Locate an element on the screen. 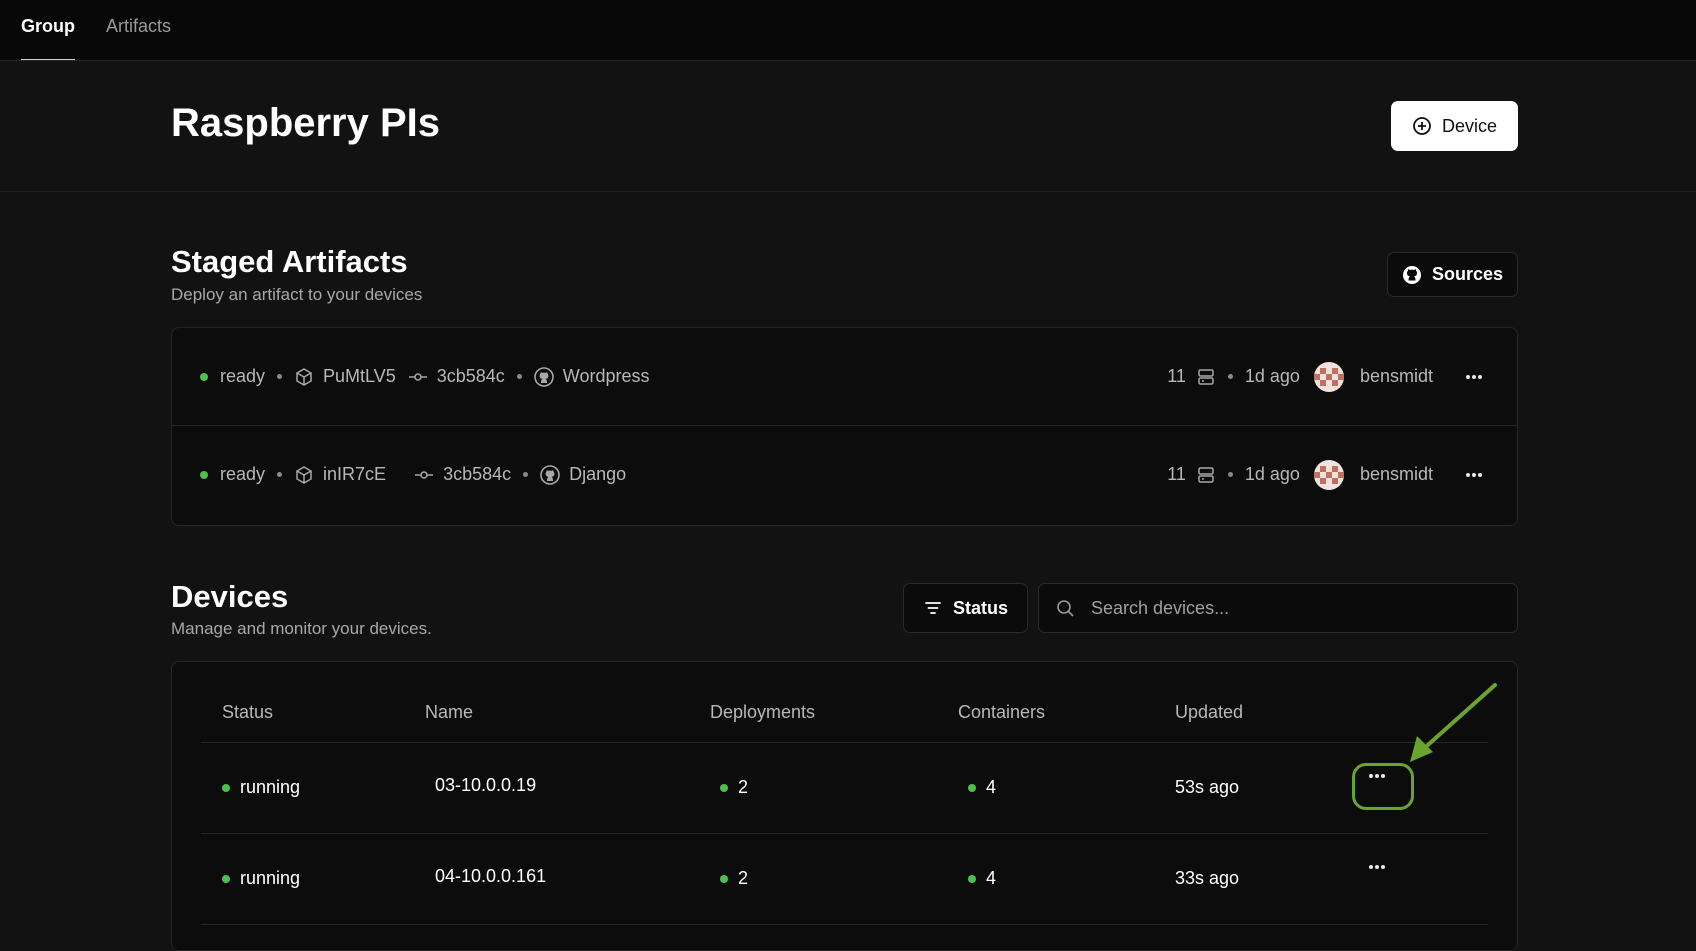  column-header-deployments: Deployments is located at coordinates (762, 712).